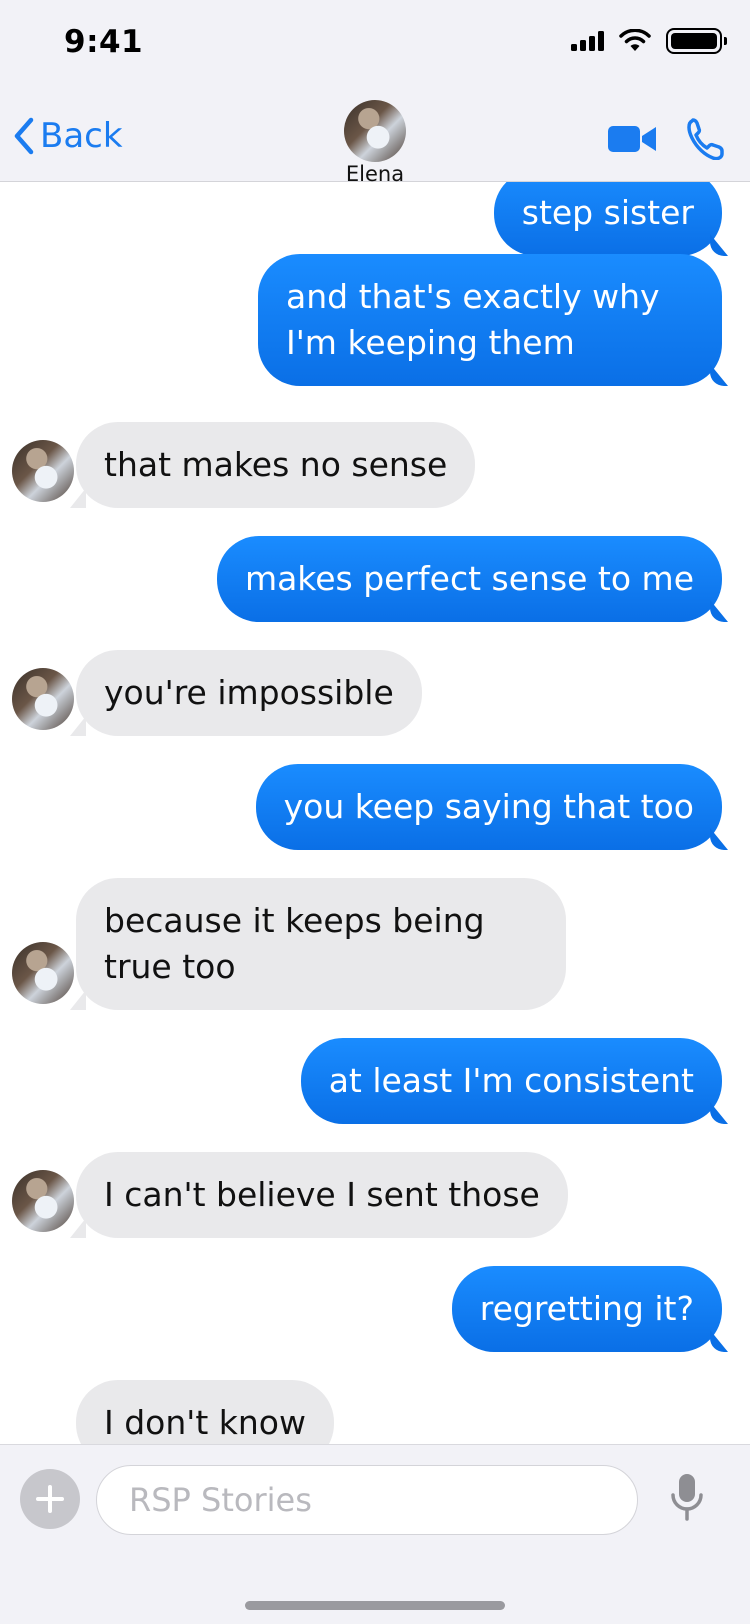 Image resolution: width=750 pixels, height=1624 pixels. Describe the element at coordinates (633, 139) in the screenshot. I see `video-camera-icon` at that location.